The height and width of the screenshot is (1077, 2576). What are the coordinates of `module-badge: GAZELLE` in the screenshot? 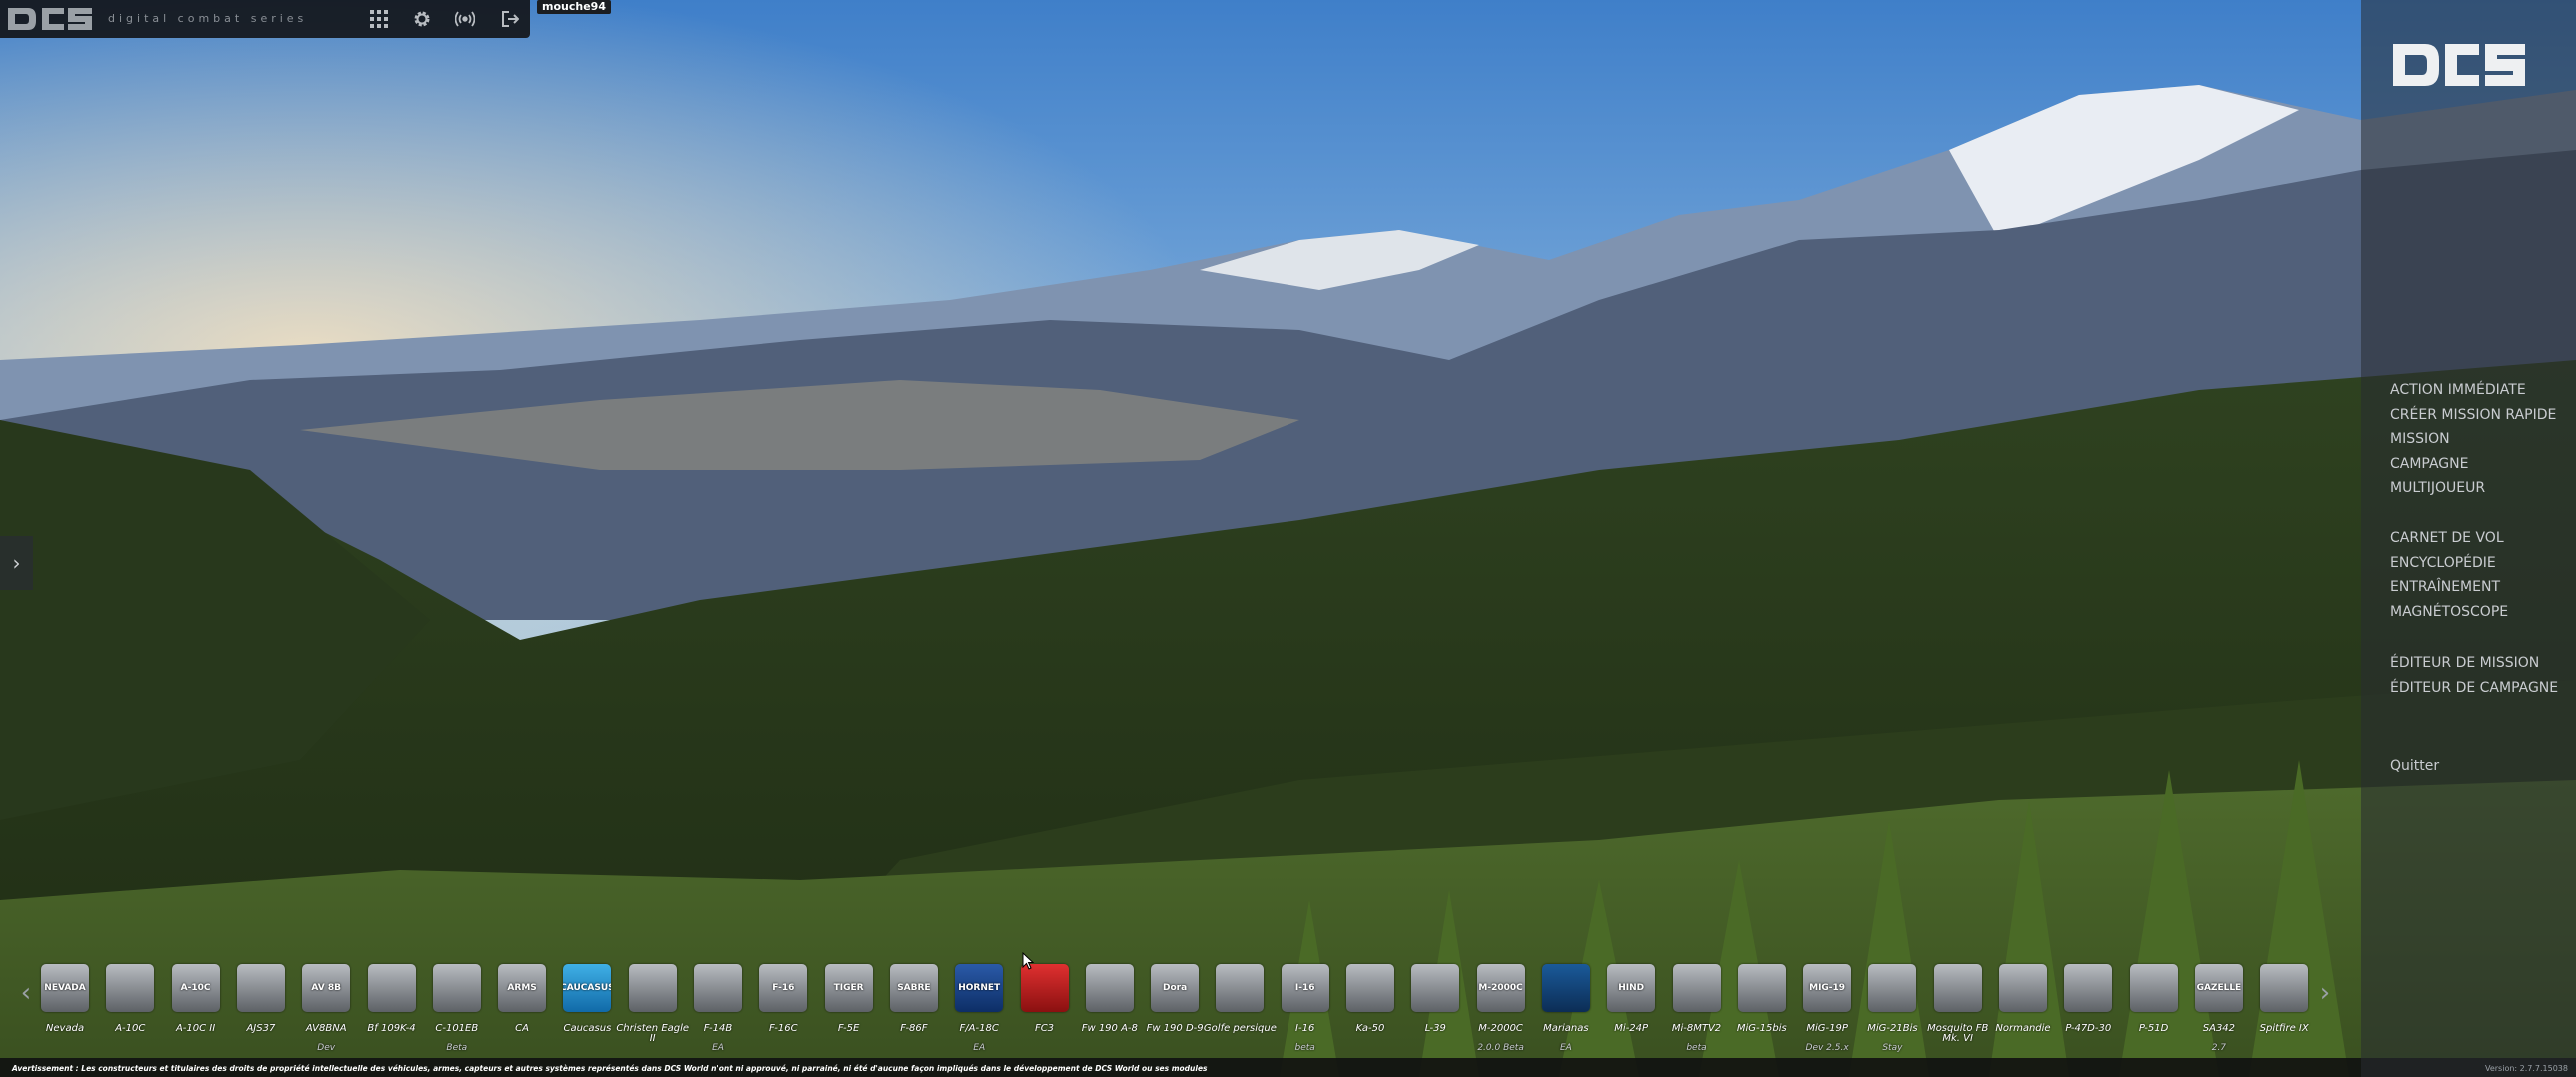 It's located at (2218, 988).